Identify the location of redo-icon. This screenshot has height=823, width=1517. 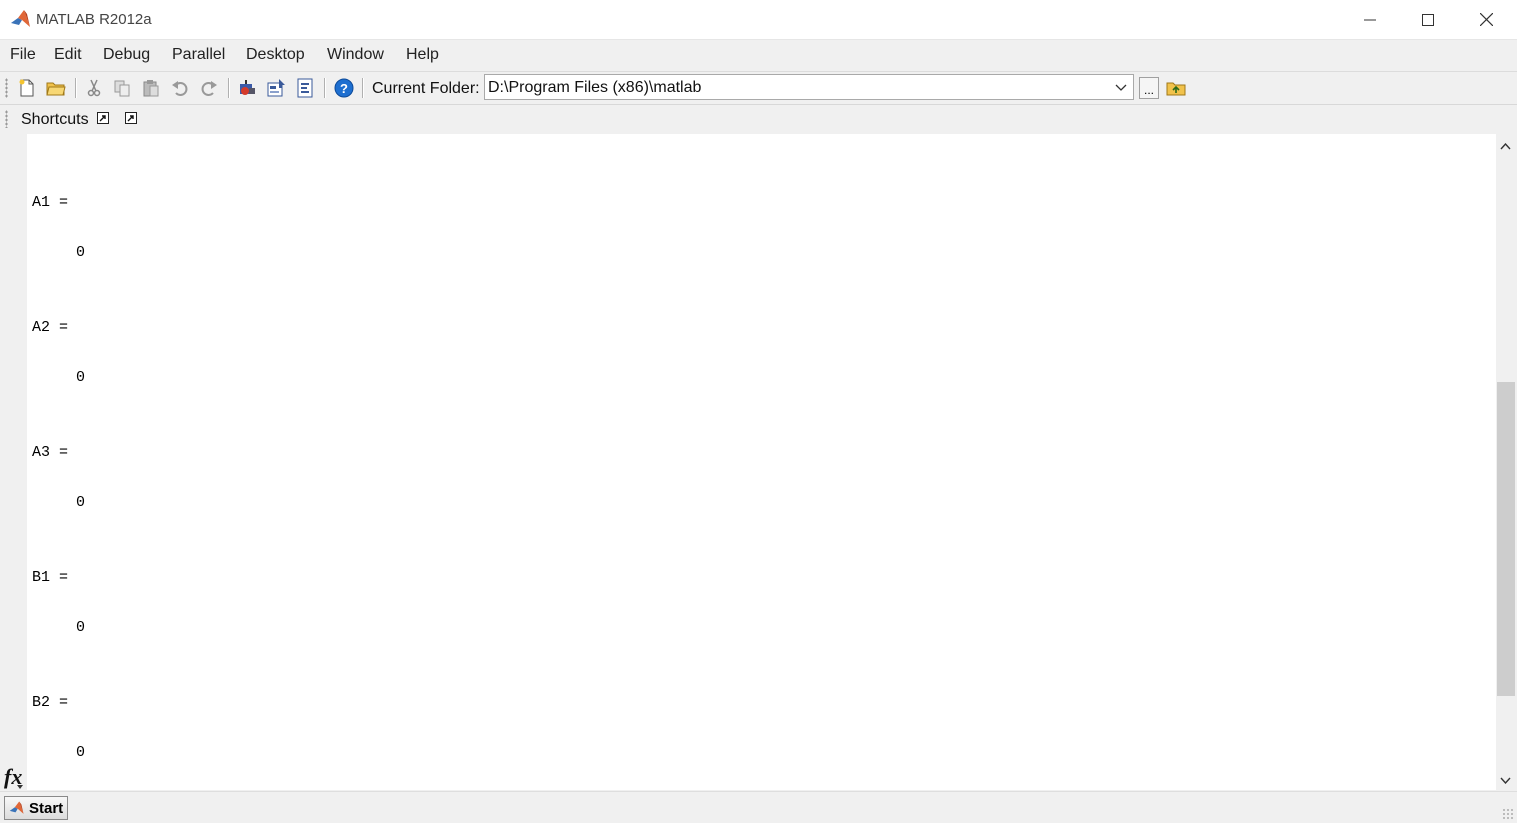
(209, 88).